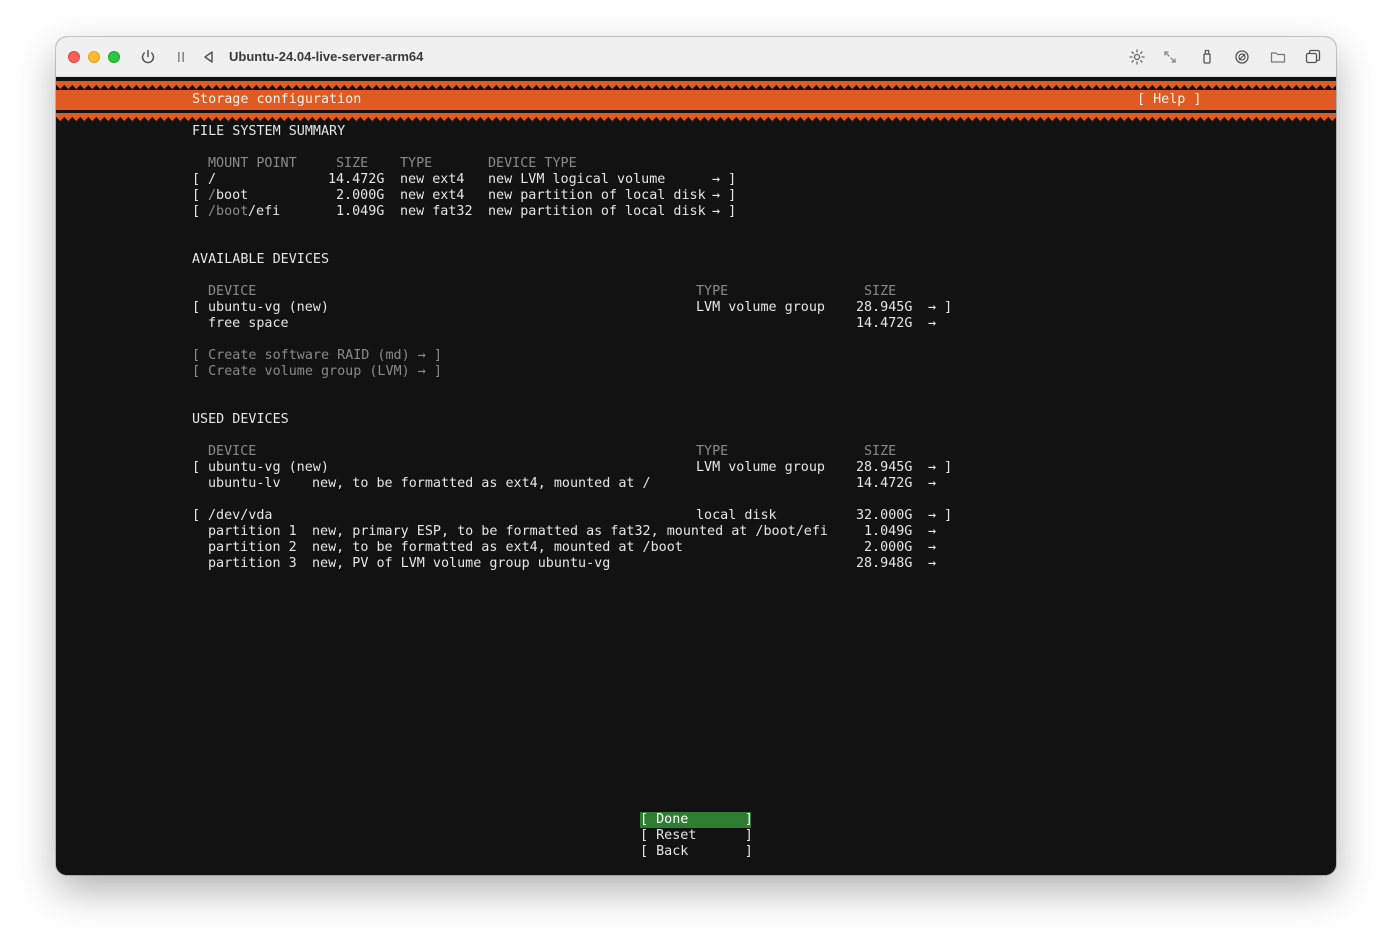  What do you see at coordinates (360, 195) in the screenshot?
I see `size: 2.000G` at bounding box center [360, 195].